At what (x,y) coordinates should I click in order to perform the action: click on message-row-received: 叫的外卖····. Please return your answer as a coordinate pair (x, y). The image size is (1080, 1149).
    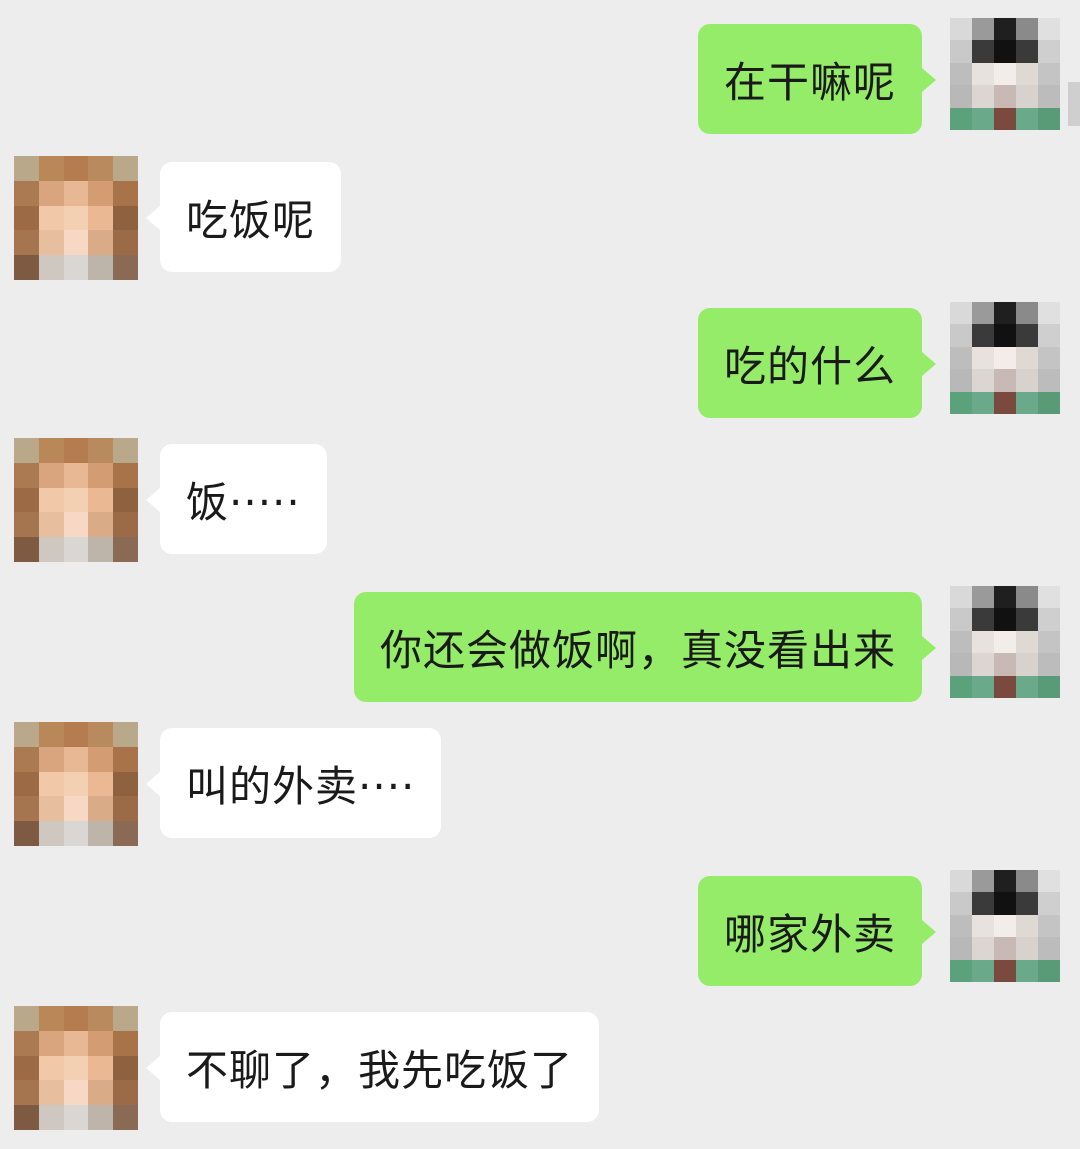
    Looking at the image, I should click on (540, 787).